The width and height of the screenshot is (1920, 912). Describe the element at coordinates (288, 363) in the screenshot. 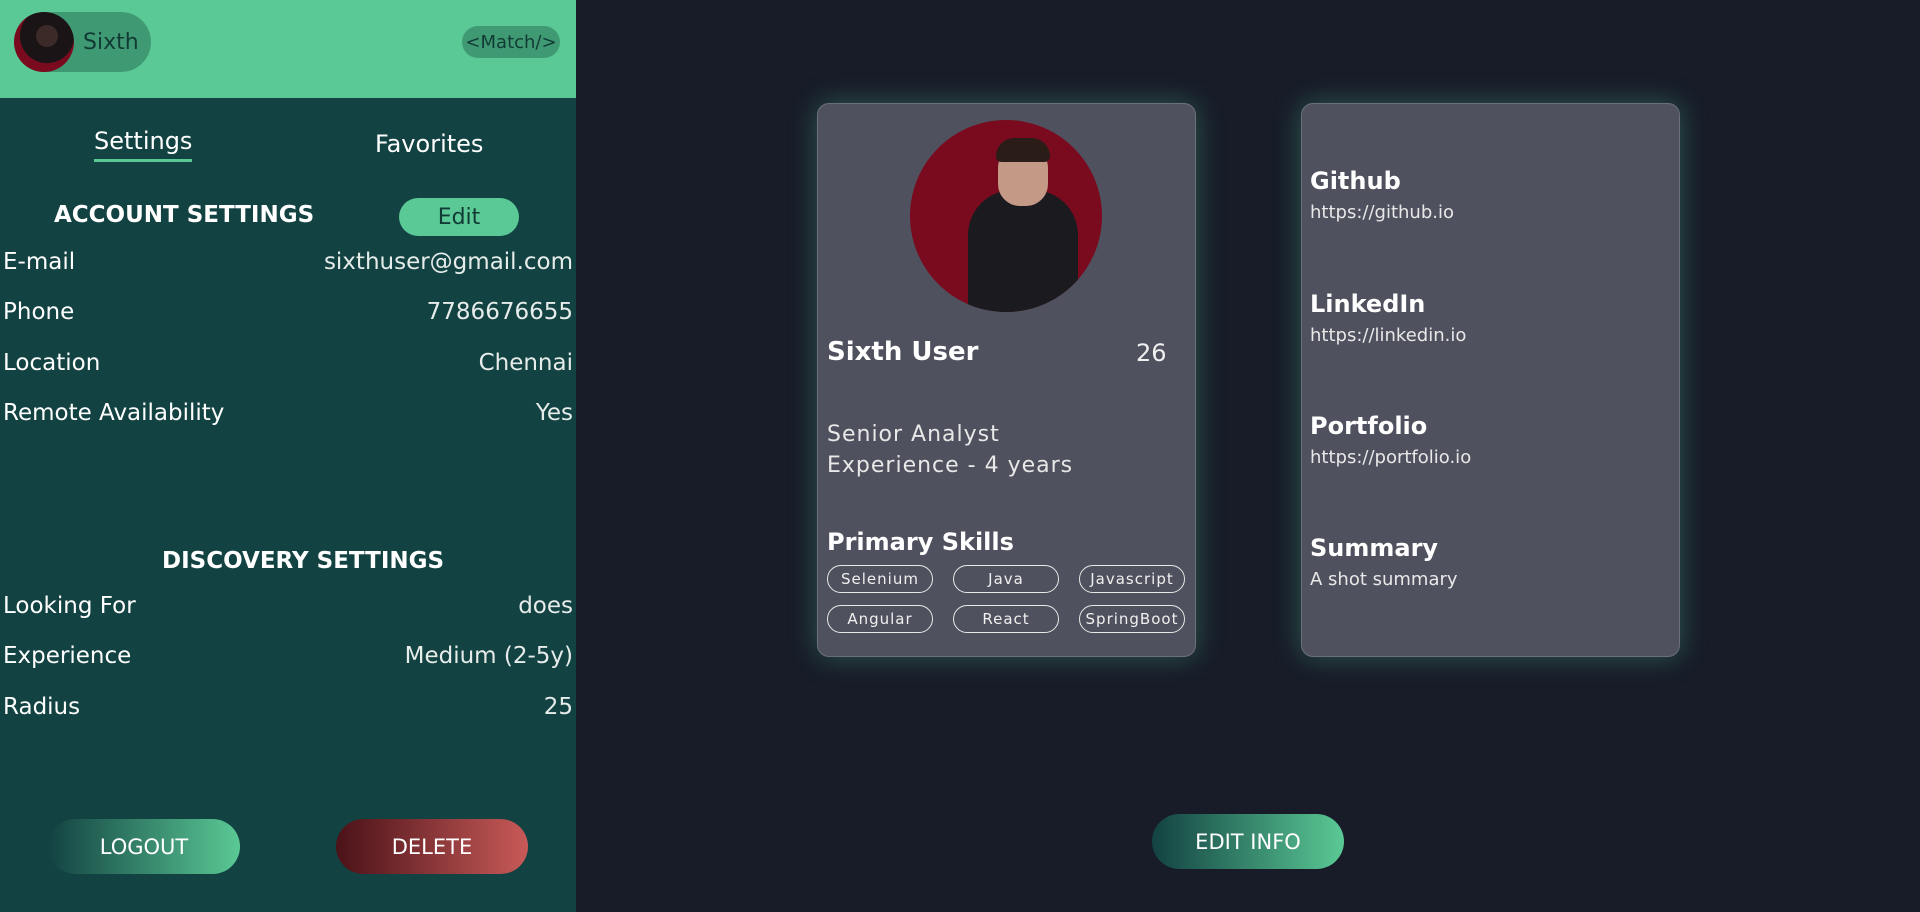

I see `setting-row-location: Location Chennai` at that location.